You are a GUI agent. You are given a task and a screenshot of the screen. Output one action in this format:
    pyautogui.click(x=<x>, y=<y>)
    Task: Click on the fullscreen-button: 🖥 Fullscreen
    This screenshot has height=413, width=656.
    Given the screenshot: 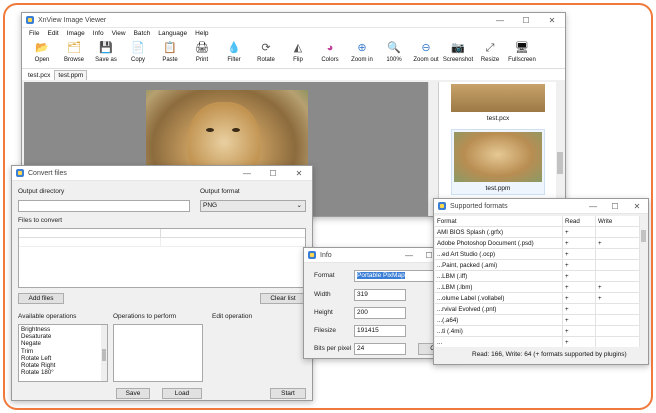 What is the action you would take?
    pyautogui.click(x=522, y=51)
    